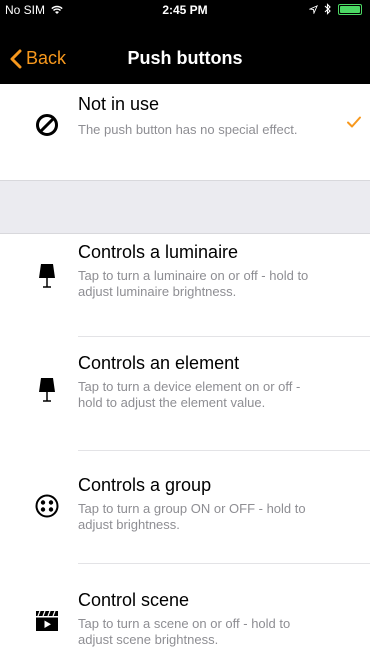  What do you see at coordinates (158, 252) in the screenshot?
I see `option-title: Controls a luminaire` at bounding box center [158, 252].